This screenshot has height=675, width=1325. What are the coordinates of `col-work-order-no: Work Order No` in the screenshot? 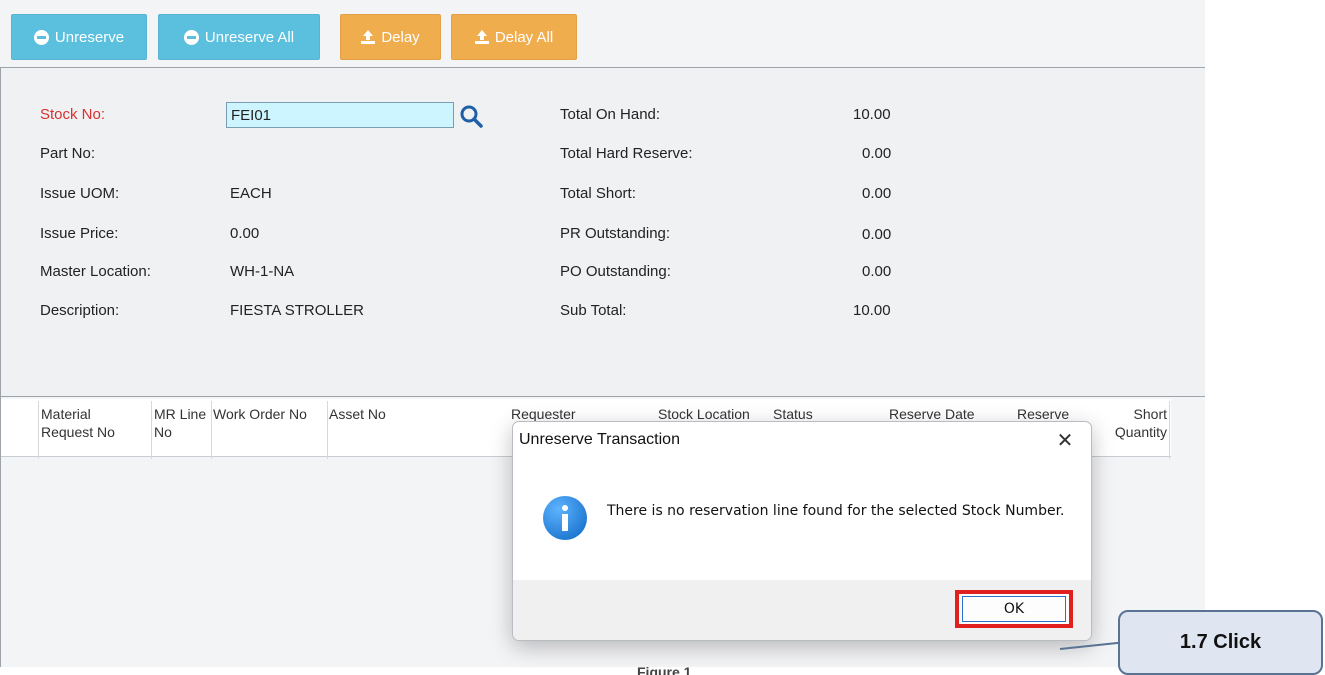 It's located at (270, 414).